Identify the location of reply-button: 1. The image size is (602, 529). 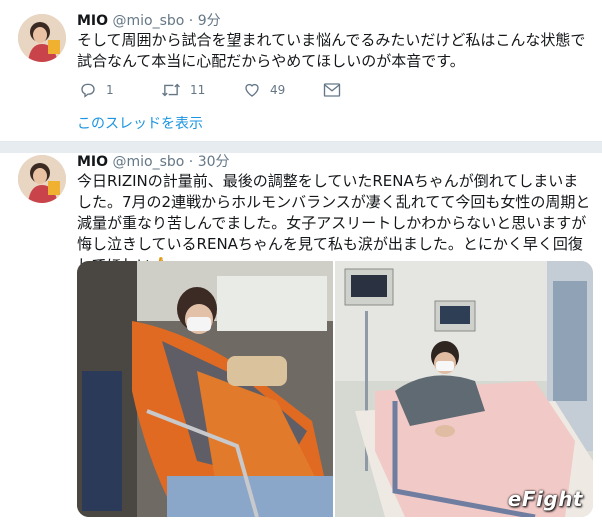
(96, 90).